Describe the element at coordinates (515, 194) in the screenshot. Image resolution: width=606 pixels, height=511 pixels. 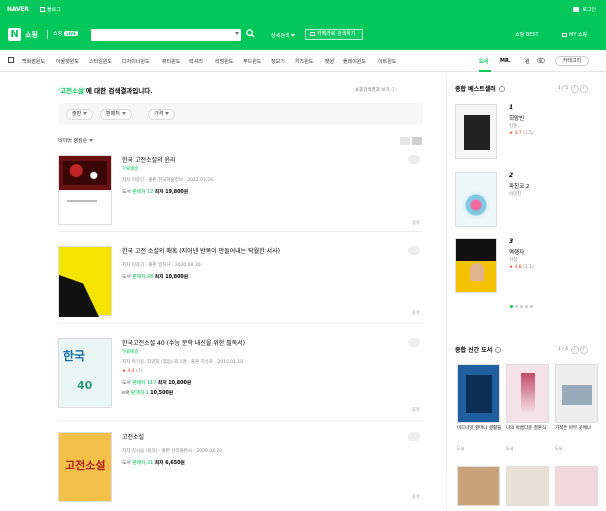
I see `best-author: 이민진` at that location.